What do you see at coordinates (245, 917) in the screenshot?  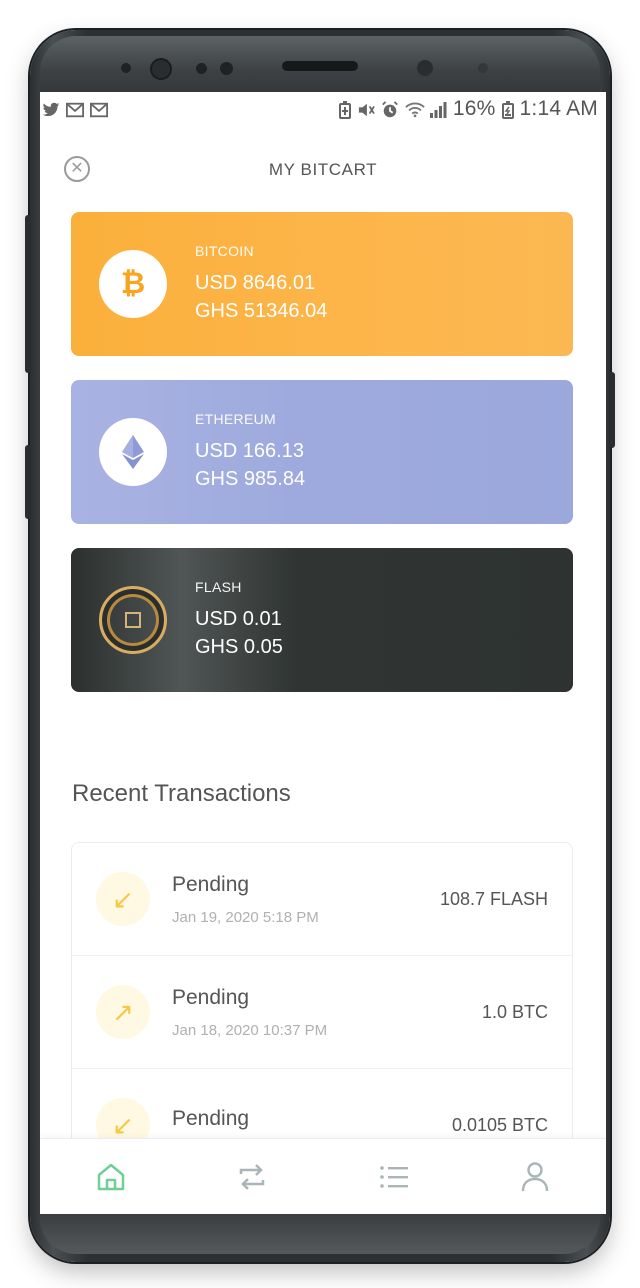 I see `transaction-date: Jan 19, 2020 5:18 PM` at bounding box center [245, 917].